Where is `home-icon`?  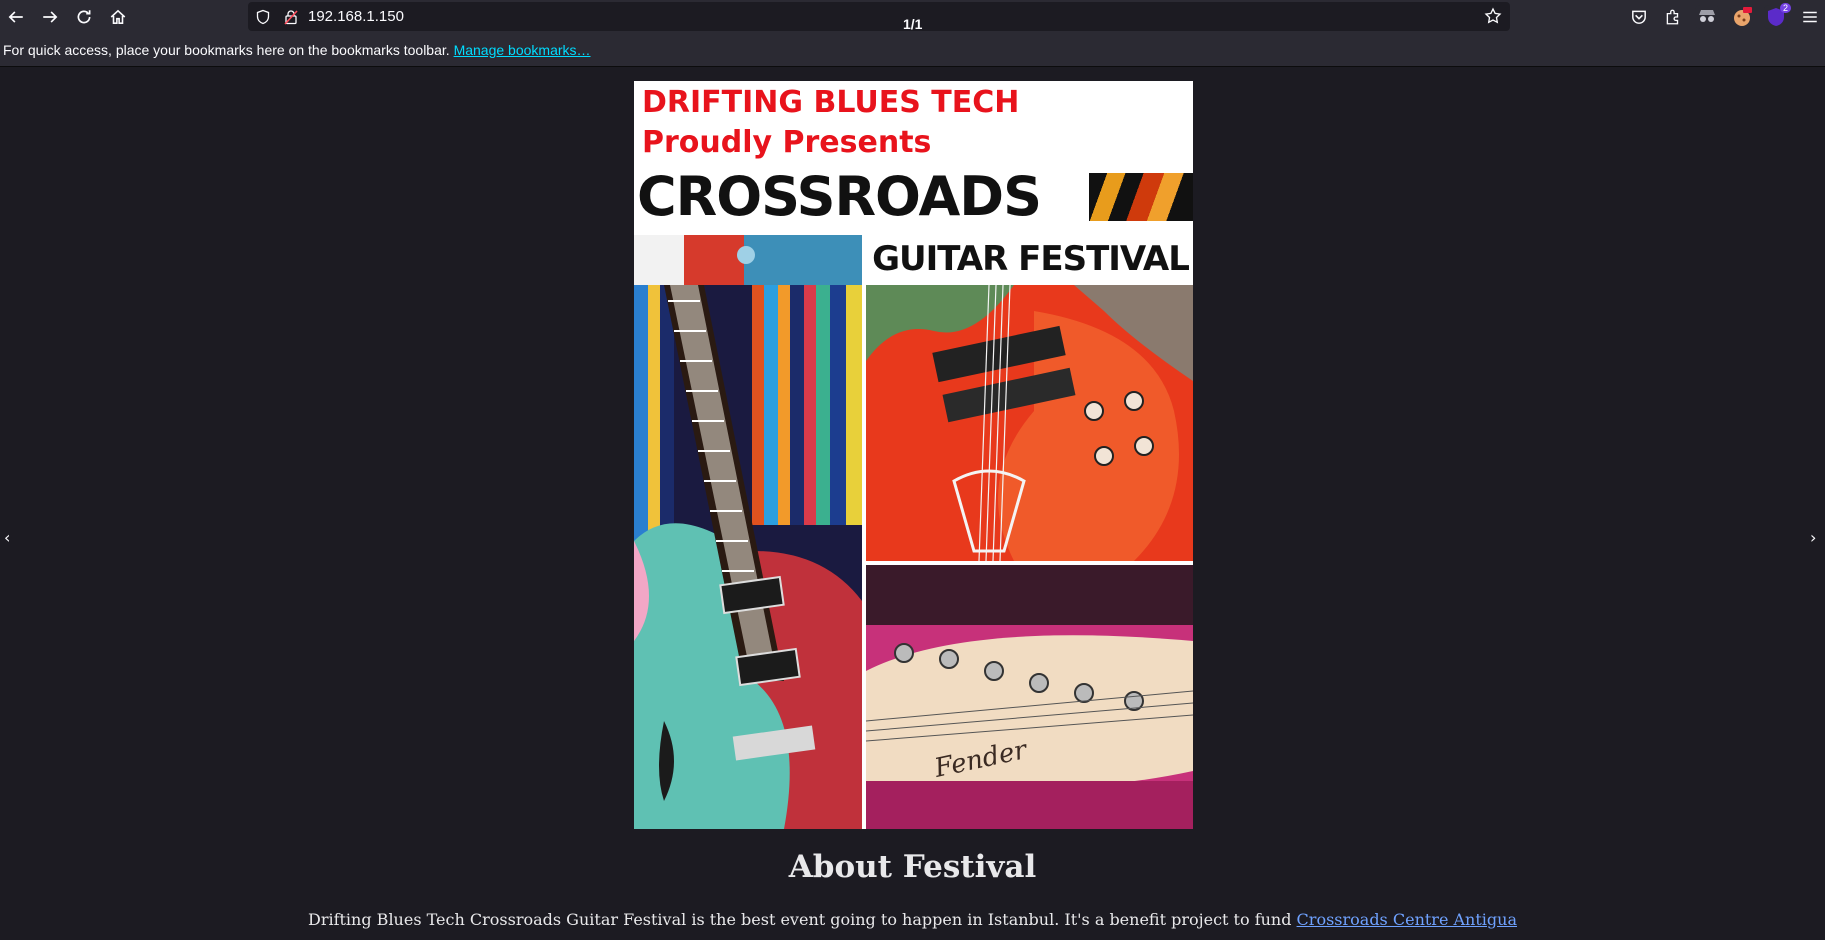
home-icon is located at coordinates (118, 16).